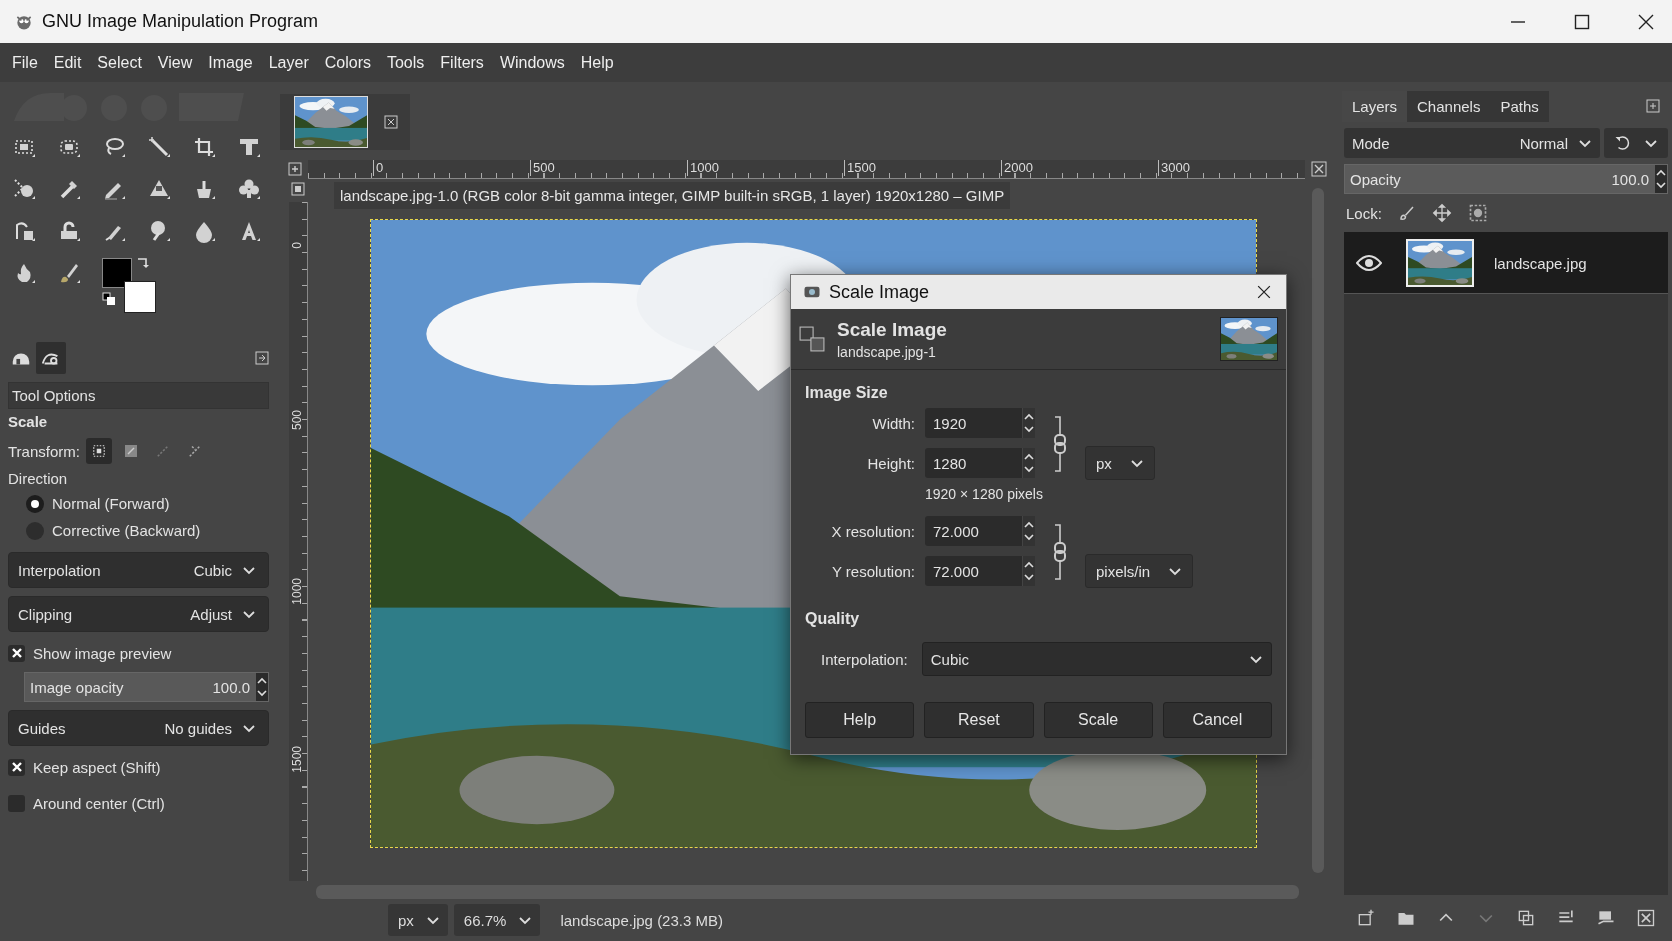 Image resolution: width=1672 pixels, height=941 pixels. What do you see at coordinates (140, 297) in the screenshot?
I see `background-color-swatch` at bounding box center [140, 297].